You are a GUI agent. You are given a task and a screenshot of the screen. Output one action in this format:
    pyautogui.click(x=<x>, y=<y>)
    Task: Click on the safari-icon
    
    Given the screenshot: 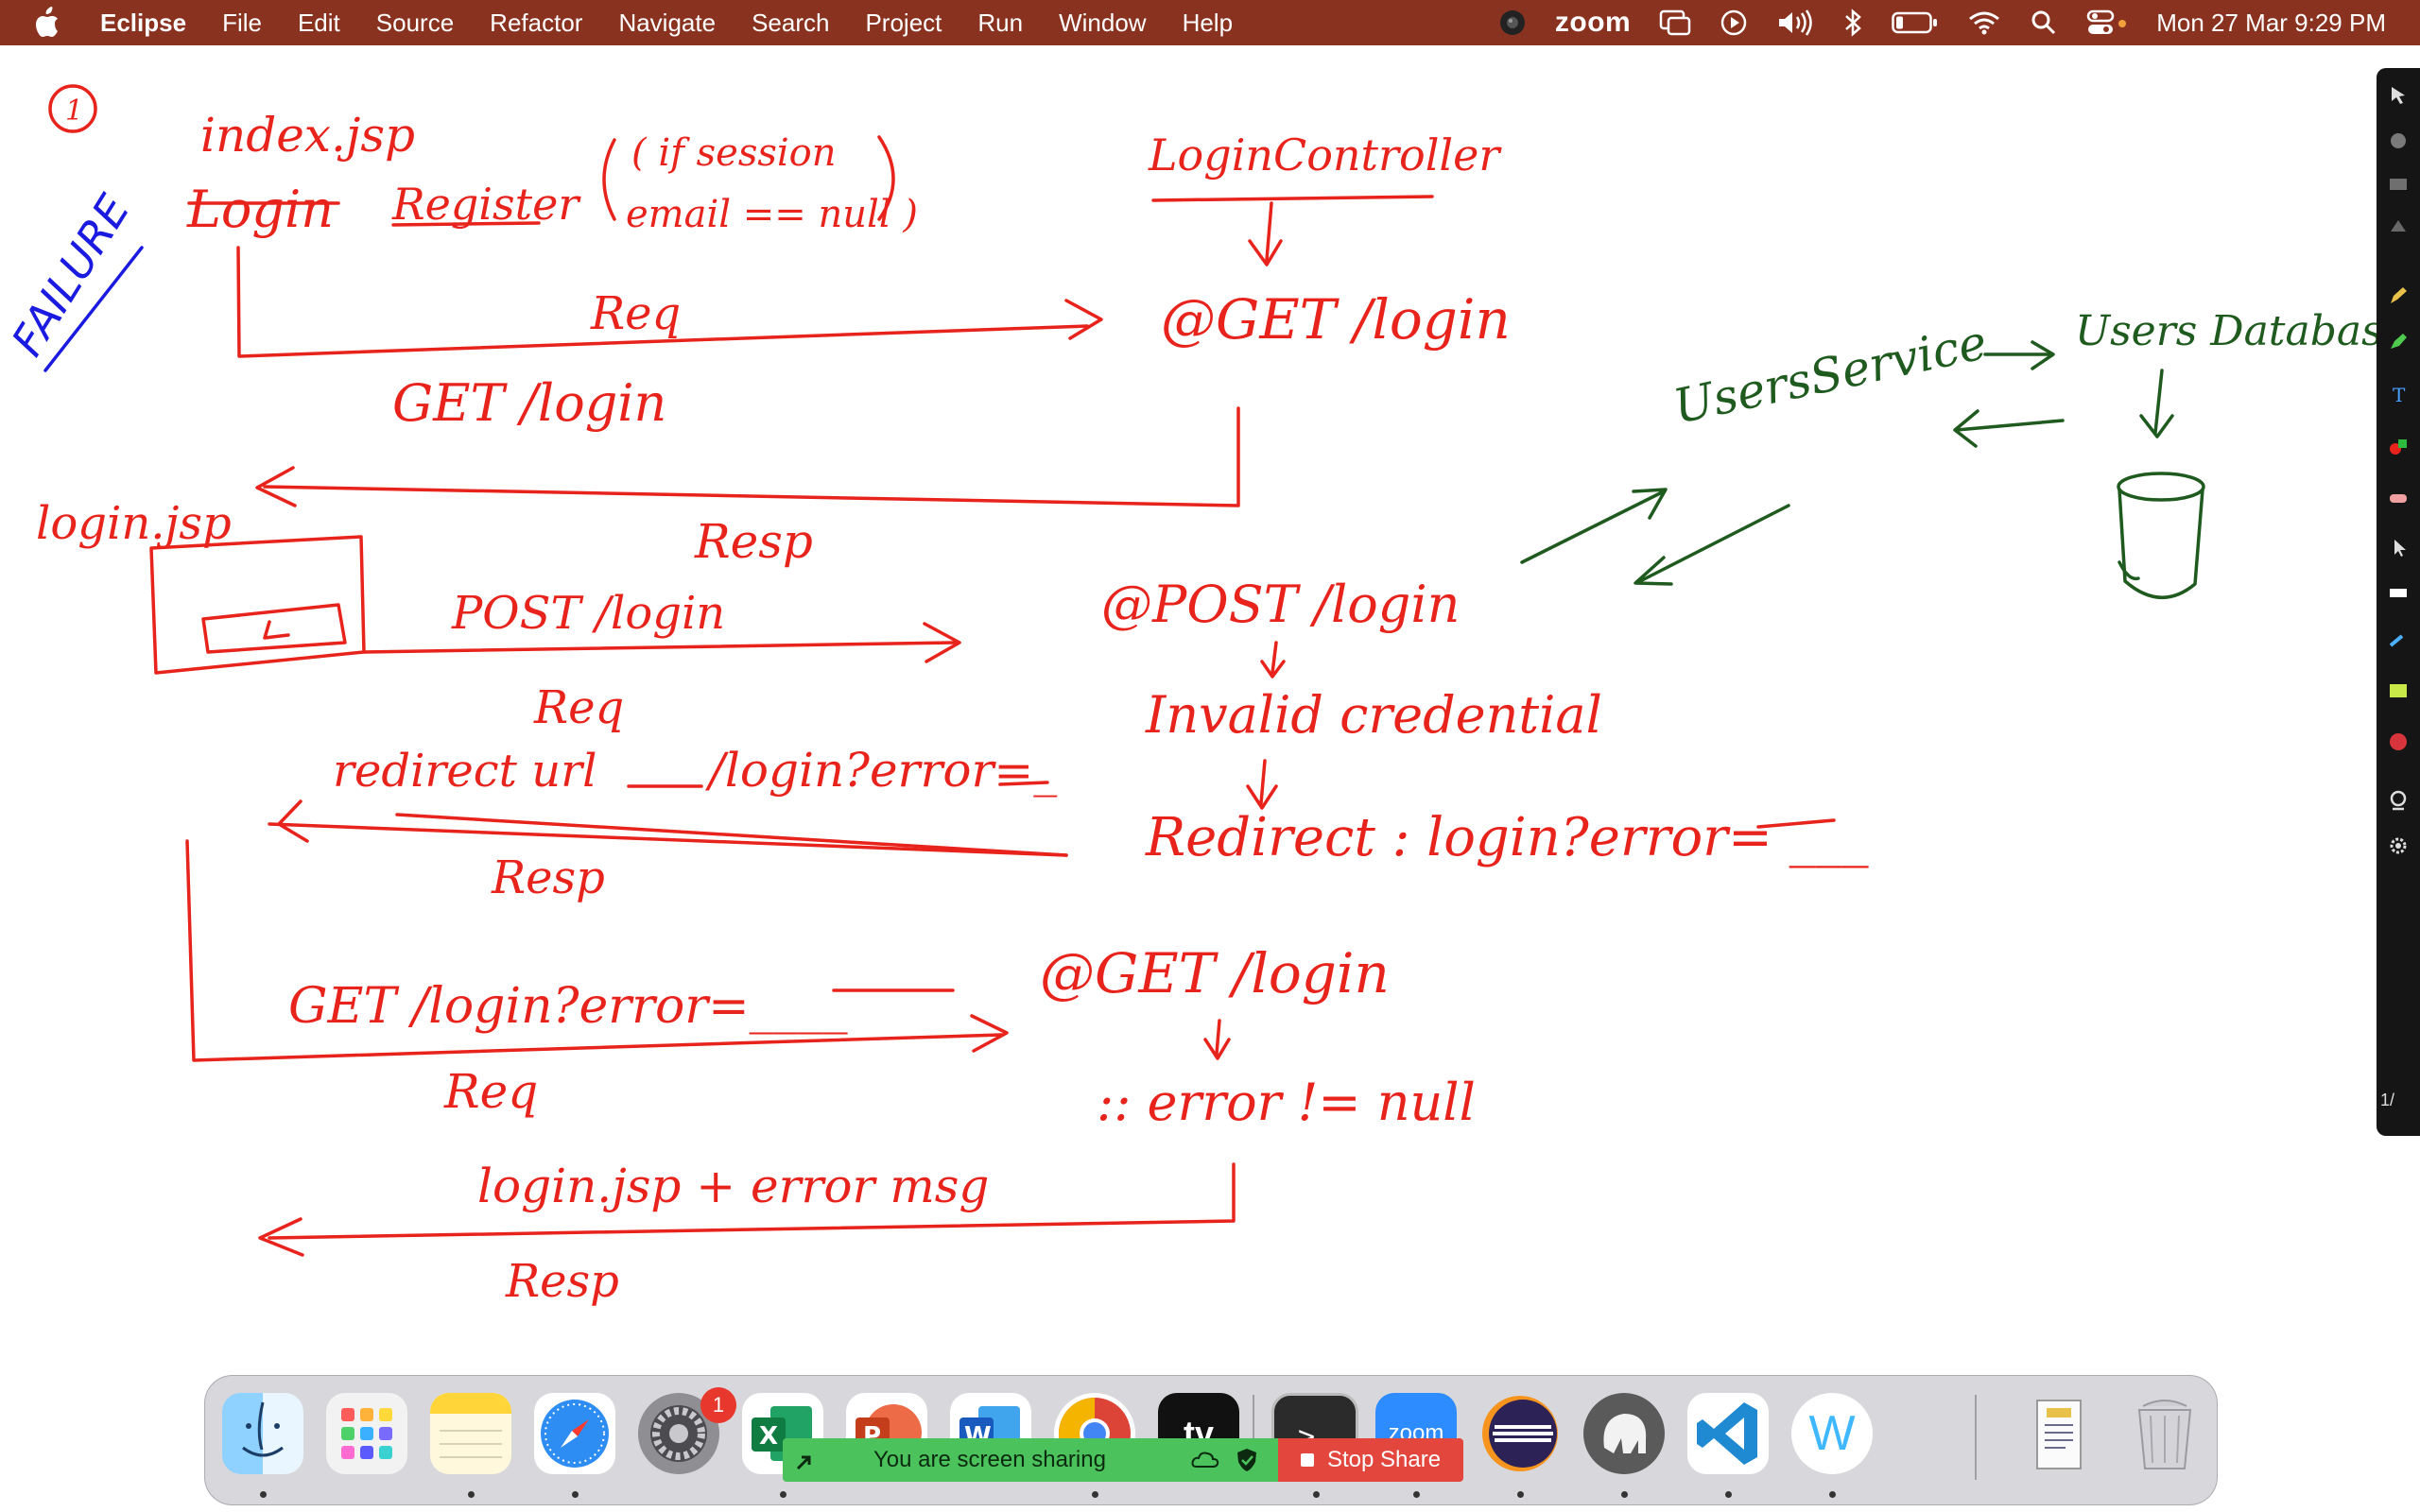 What is the action you would take?
    pyautogui.click(x=575, y=1433)
    